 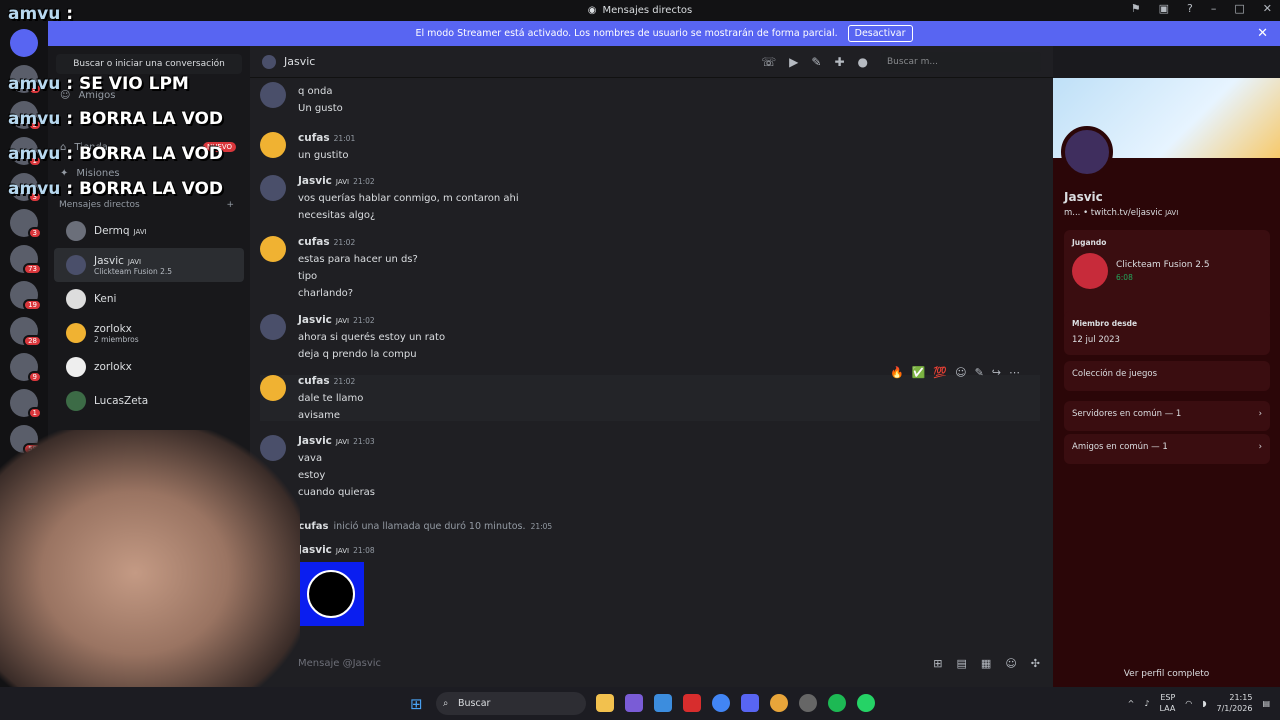 What do you see at coordinates (768, 62) in the screenshot?
I see `call-icon: ☏` at bounding box center [768, 62].